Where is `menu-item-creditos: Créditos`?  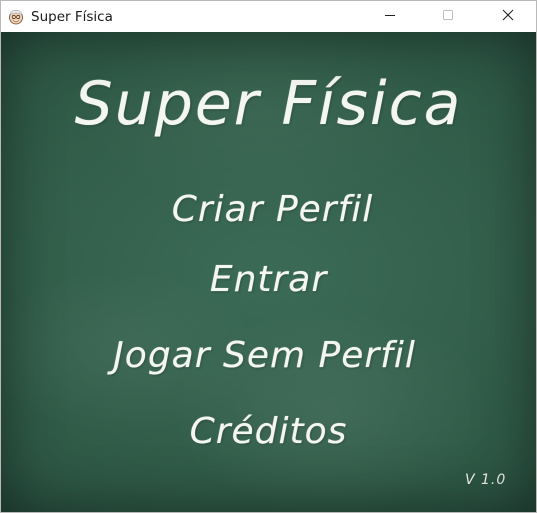 menu-item-creditos: Créditos is located at coordinates (268, 432).